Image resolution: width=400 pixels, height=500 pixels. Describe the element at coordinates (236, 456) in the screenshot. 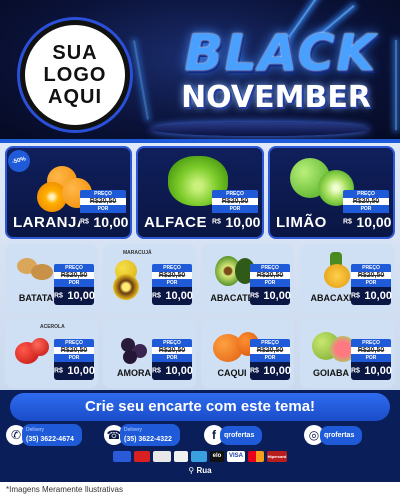

I see `visa-icon: VISA` at that location.